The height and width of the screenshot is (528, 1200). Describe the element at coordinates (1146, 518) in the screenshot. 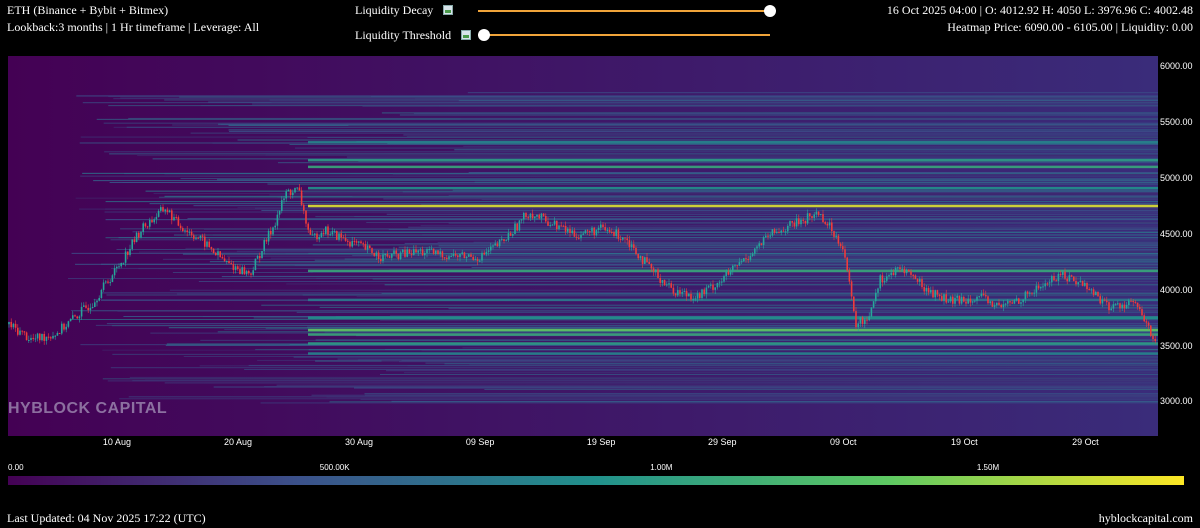

I see `site-link: hyblockcapital.com` at that location.